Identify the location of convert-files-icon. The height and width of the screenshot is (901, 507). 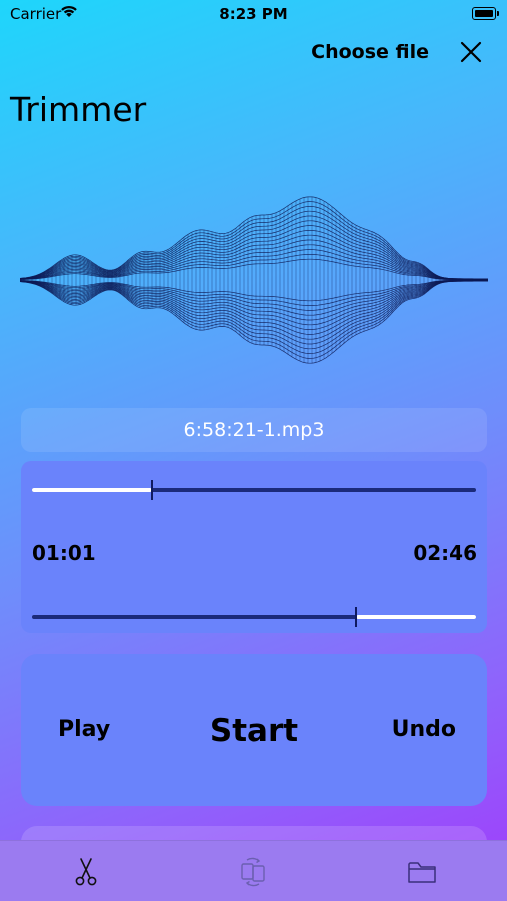
(253, 872).